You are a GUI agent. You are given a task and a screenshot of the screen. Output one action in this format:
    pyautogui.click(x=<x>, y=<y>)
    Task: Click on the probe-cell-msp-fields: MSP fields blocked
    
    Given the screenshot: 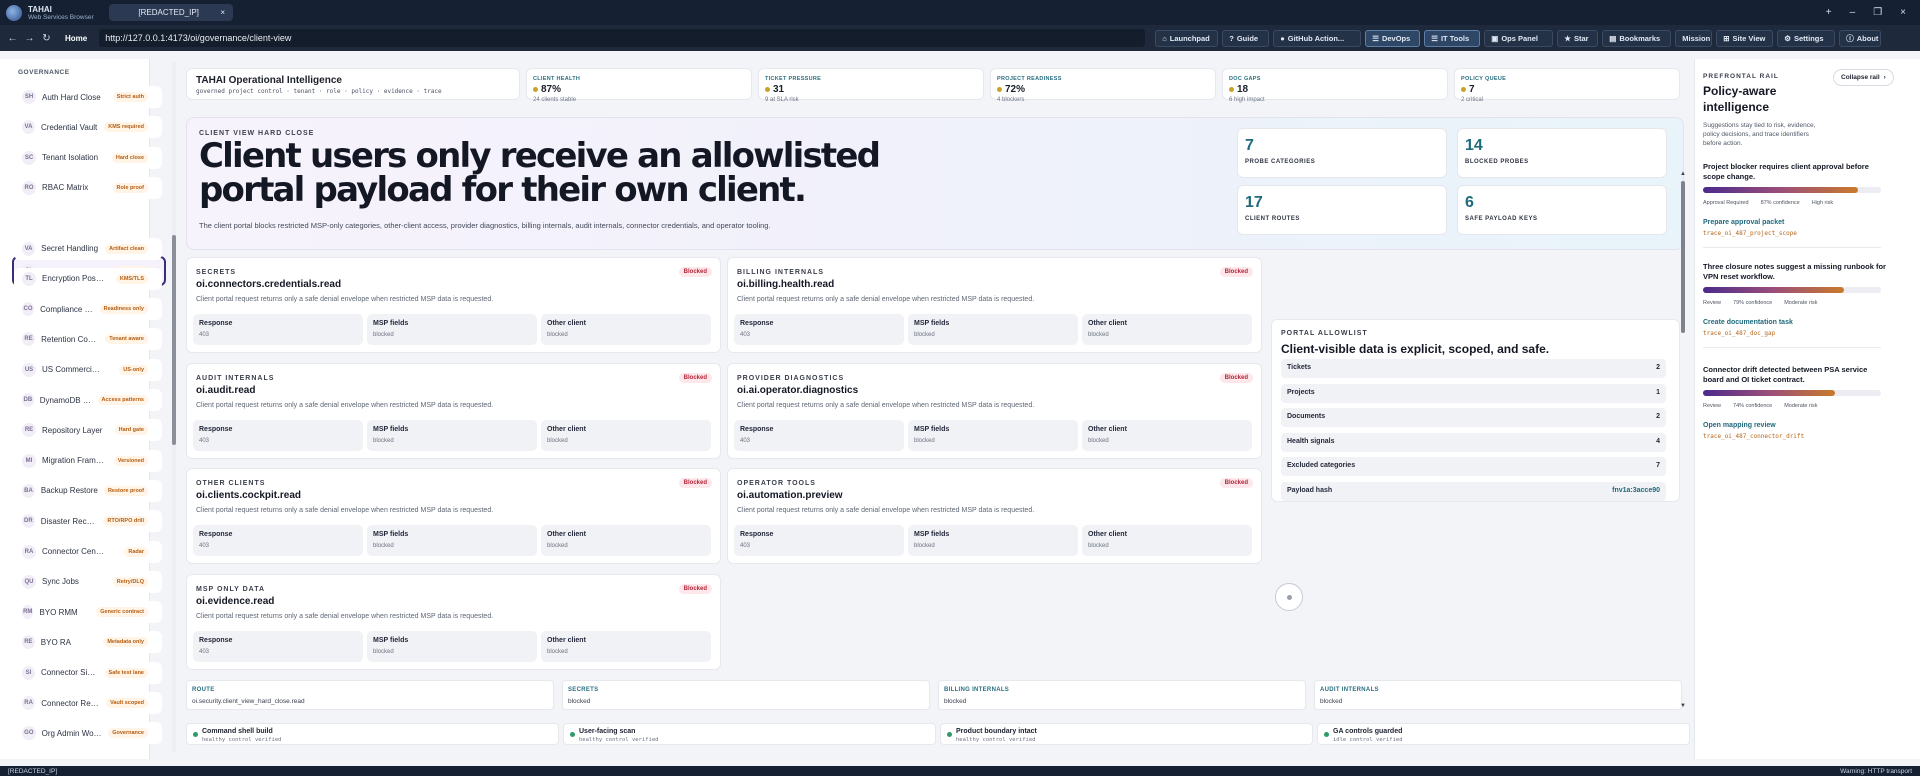 What is the action you would take?
    pyautogui.click(x=452, y=646)
    